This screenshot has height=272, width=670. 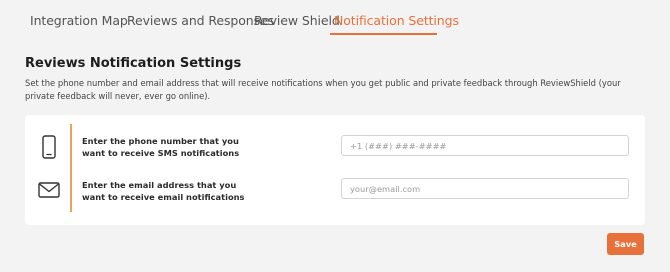 I want to click on tab-reviews-and-responses: Reviews and Responses, so click(x=200, y=20).